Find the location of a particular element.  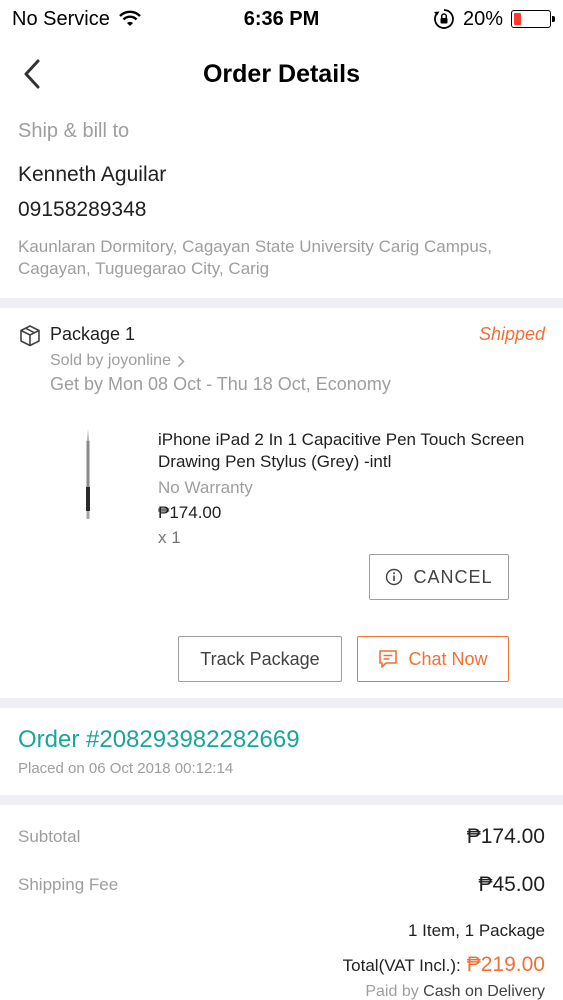

order-number: Order #208293982282669 is located at coordinates (159, 739).